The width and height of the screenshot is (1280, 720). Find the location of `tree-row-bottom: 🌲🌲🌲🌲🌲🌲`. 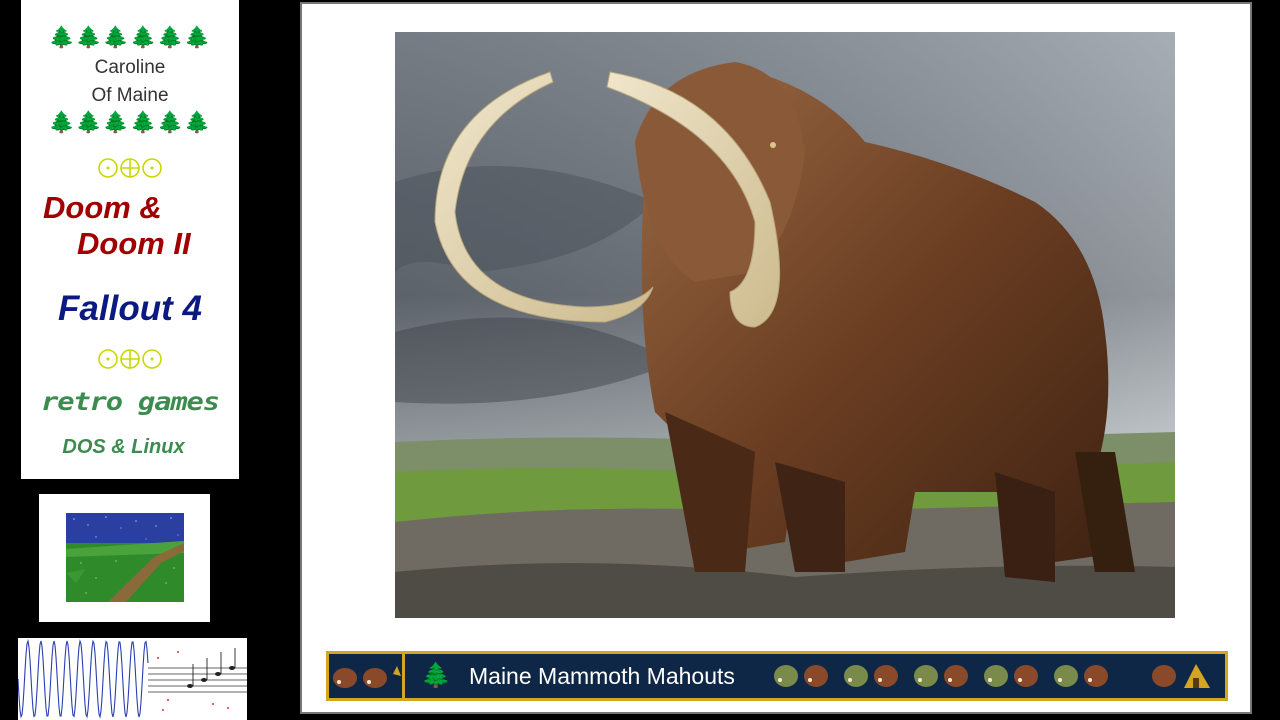

tree-row-bottom: 🌲🌲🌲🌲🌲🌲 is located at coordinates (130, 122).